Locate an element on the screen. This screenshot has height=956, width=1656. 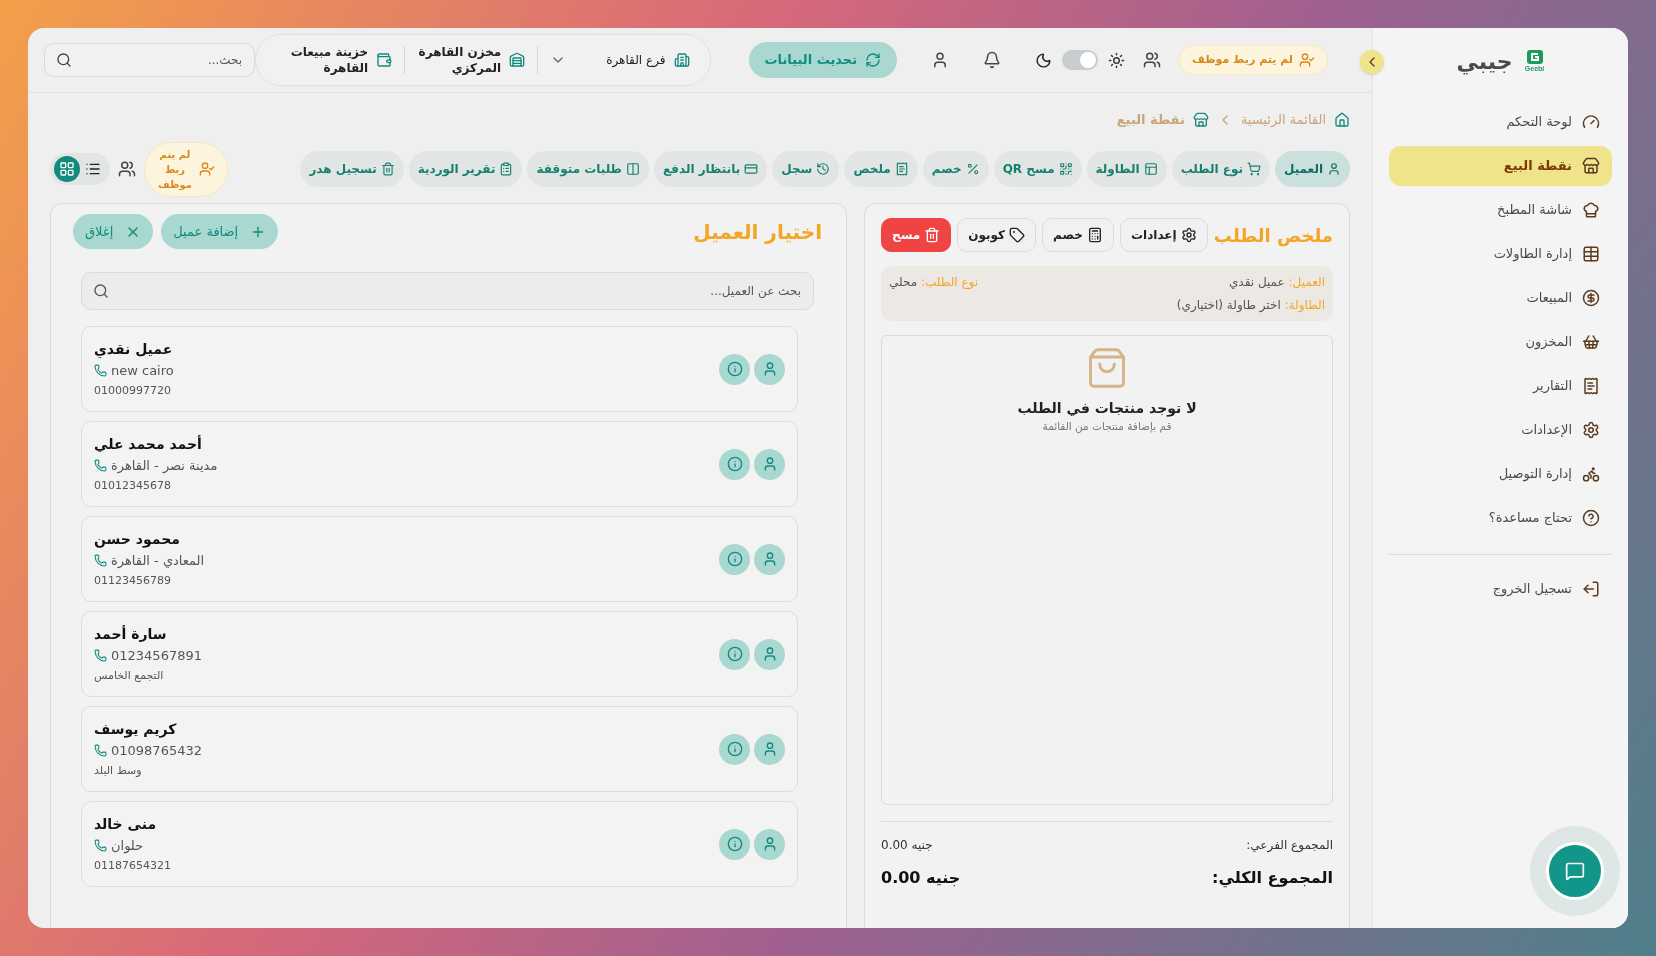
qr-code-icon is located at coordinates (1065, 169).